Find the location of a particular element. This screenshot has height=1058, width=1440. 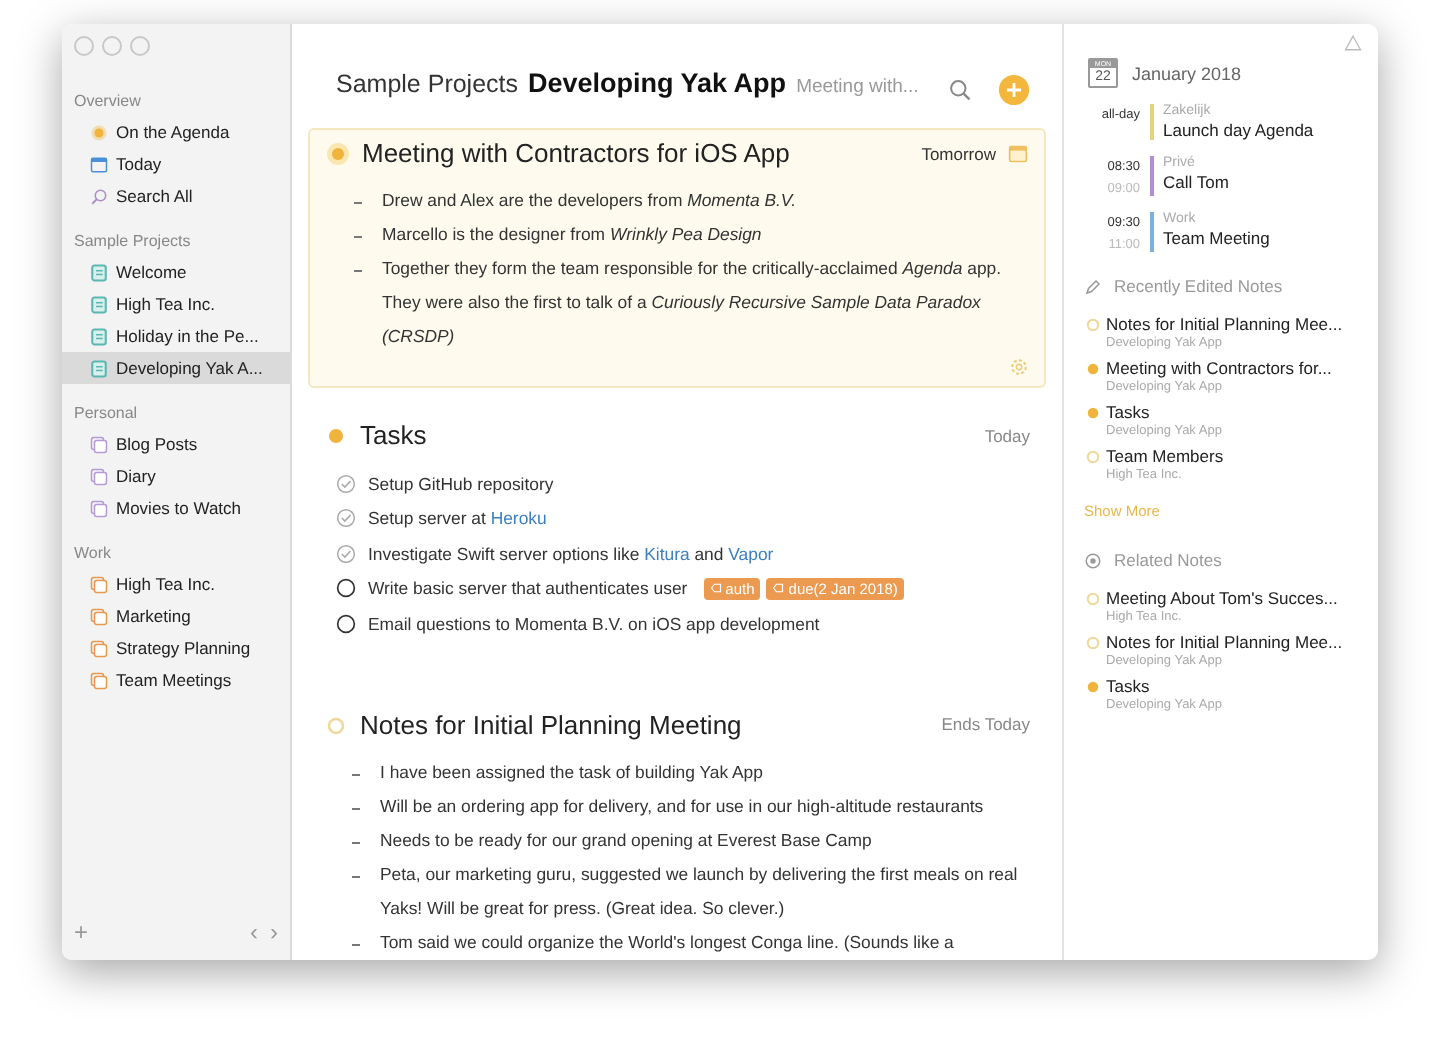

task-text: Email questions to Momenta B.V. on iOS app development is located at coordinates (594, 623).